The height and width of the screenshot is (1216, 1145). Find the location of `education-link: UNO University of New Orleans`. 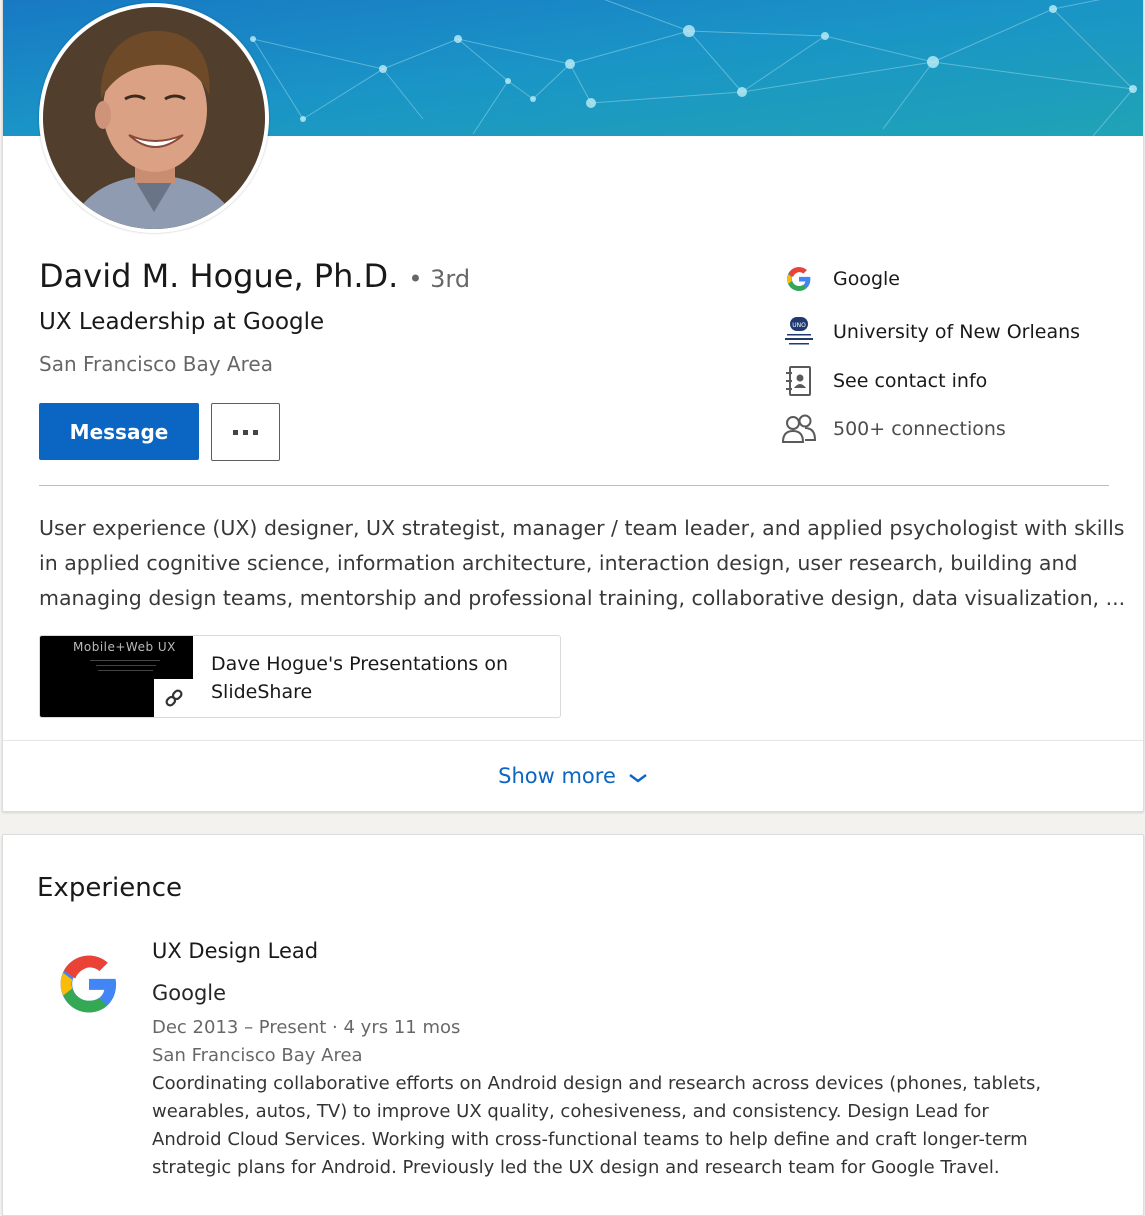

education-link: UNO University of New Orleans is located at coordinates (929, 332).